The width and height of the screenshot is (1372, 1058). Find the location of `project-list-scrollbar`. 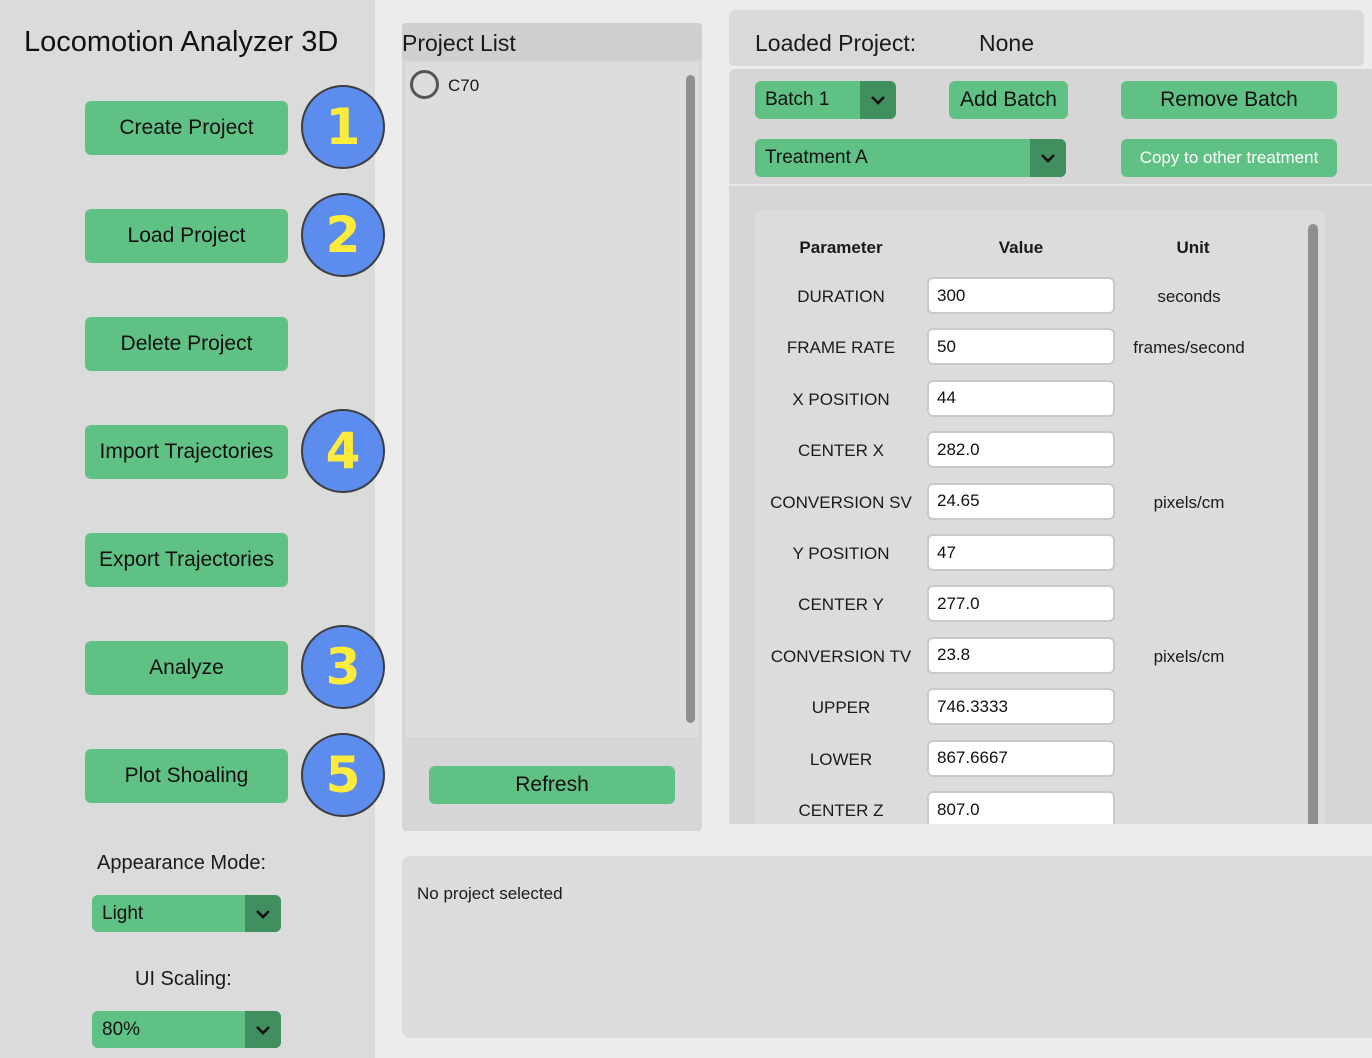

project-list-scrollbar is located at coordinates (690, 399).